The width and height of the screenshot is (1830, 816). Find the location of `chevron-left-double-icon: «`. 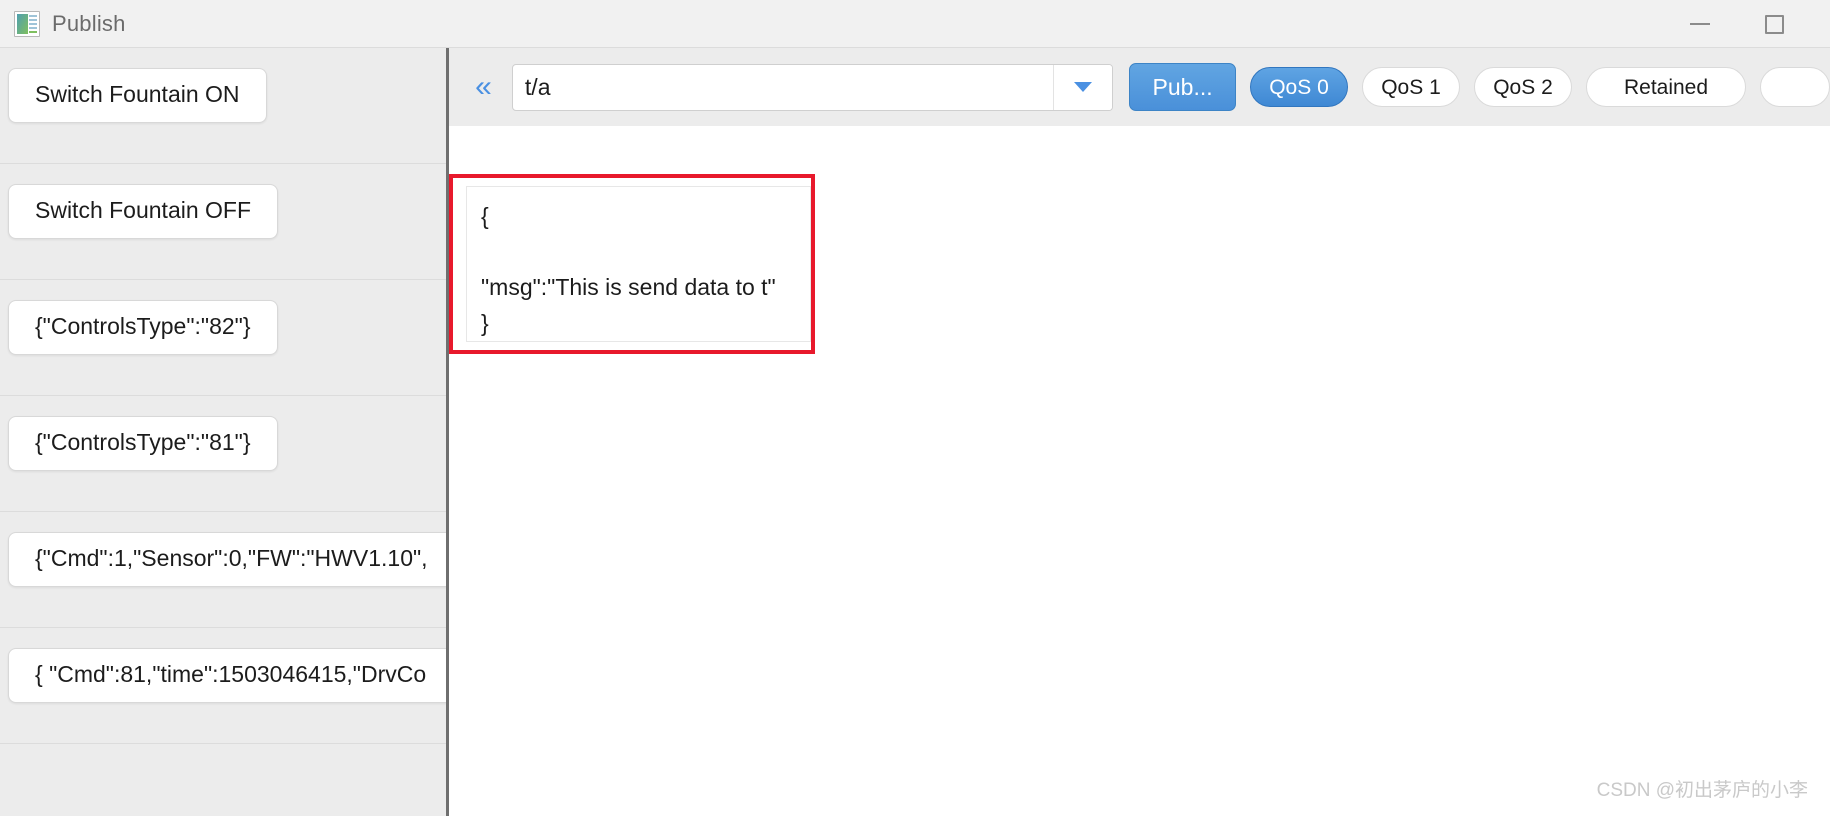

chevron-left-double-icon: « is located at coordinates (483, 87).